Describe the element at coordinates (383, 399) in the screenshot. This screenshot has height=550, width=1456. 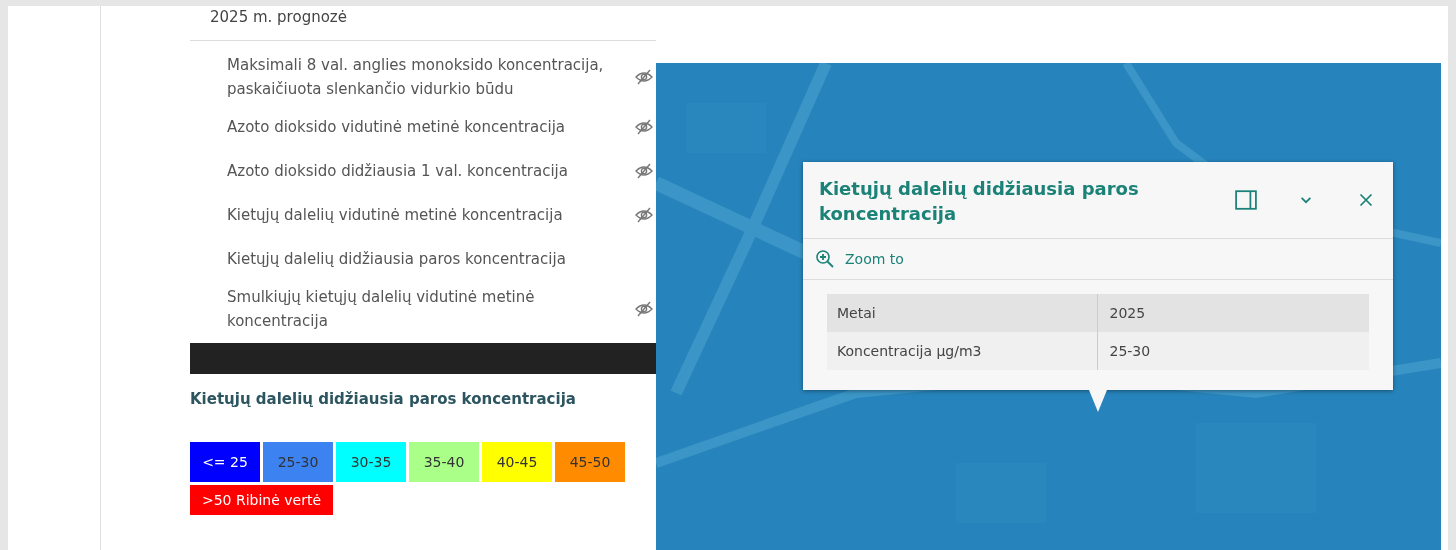
I see `legend-title: Kietųjų dalelių didžiausia paros koncentracija` at that location.